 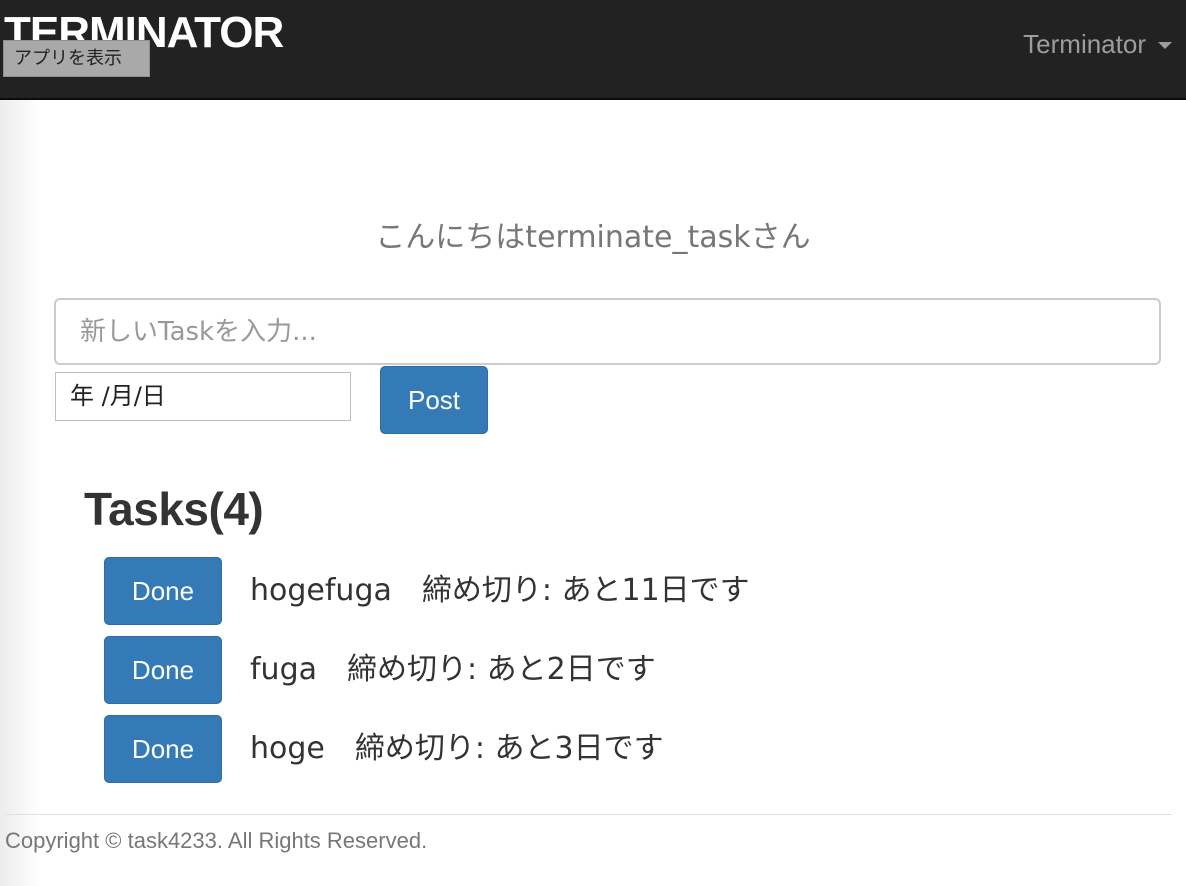 What do you see at coordinates (1165, 45) in the screenshot?
I see `caret-down-icon` at bounding box center [1165, 45].